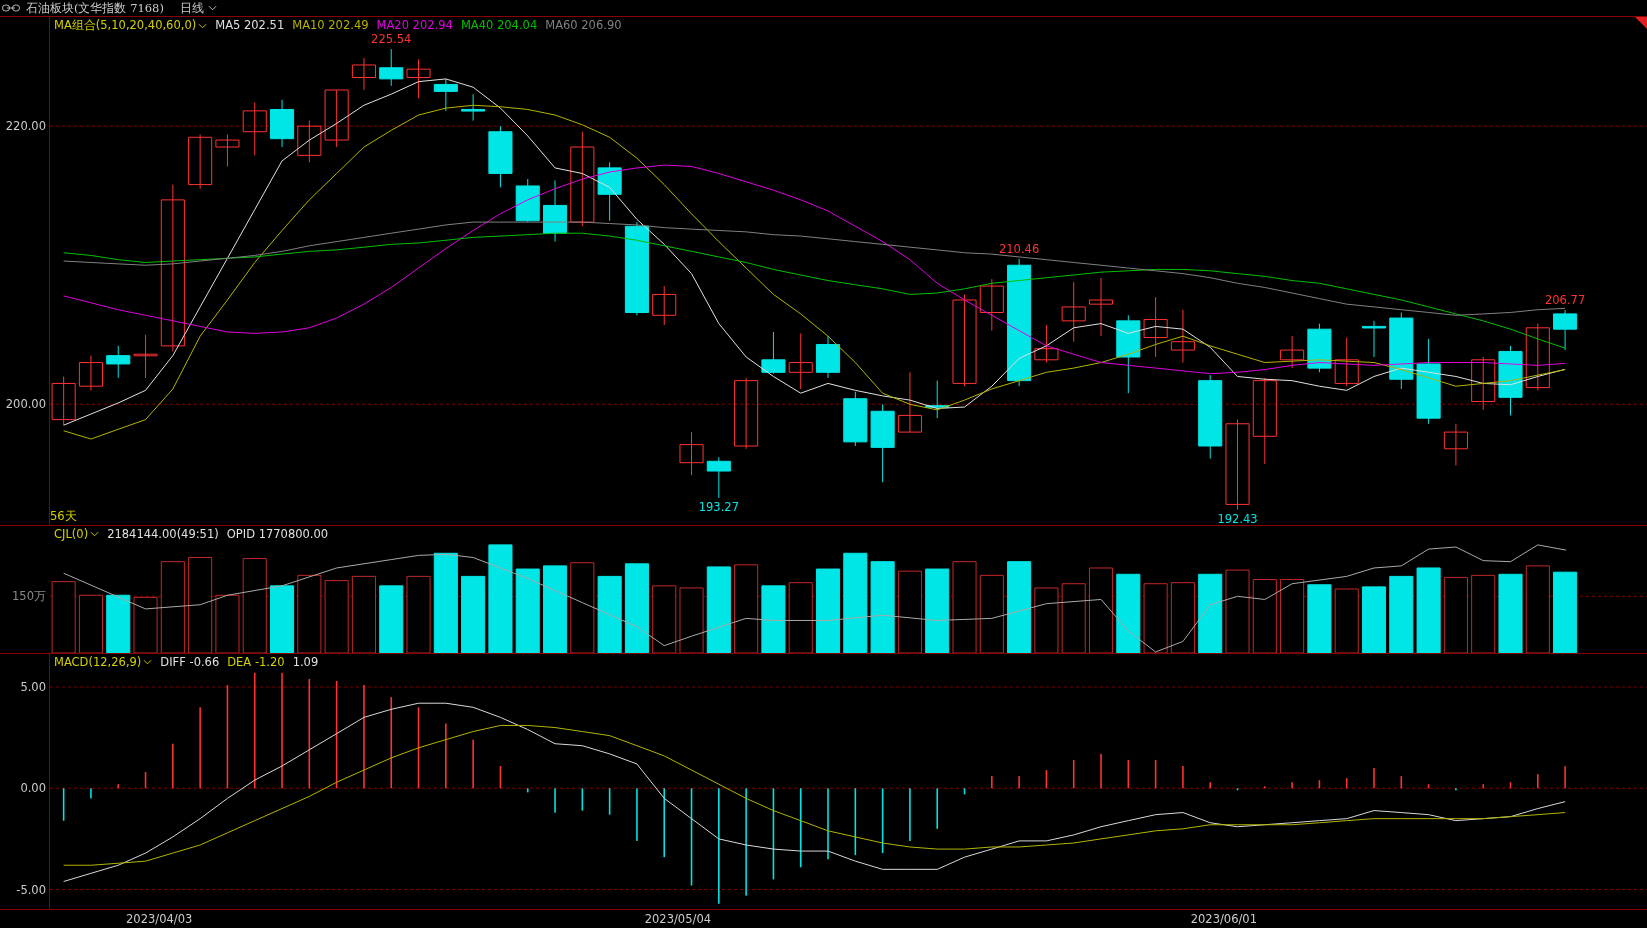 This screenshot has height=928, width=1647. Describe the element at coordinates (414, 25) in the screenshot. I see `moving-average-reading: MA20 202.94` at that location.